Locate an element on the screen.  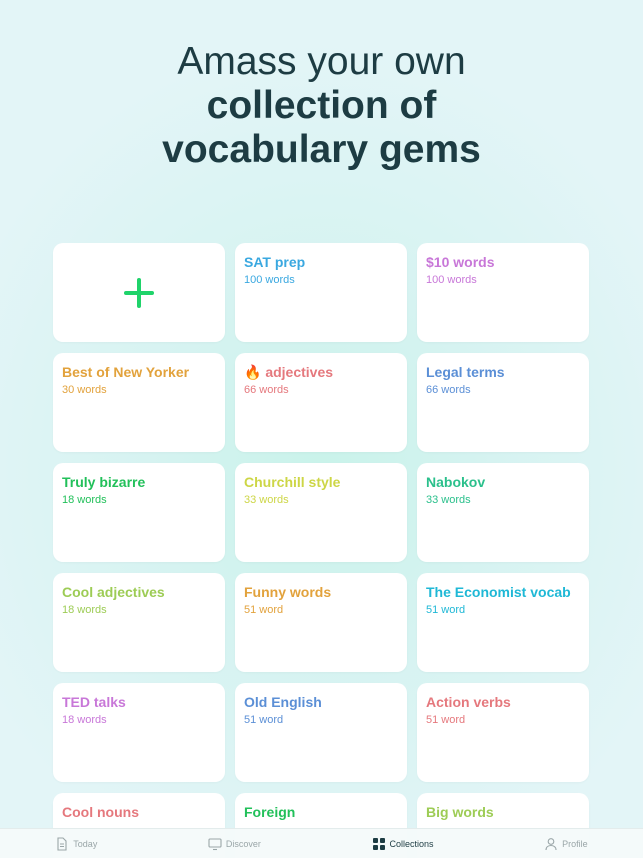
grid-icon is located at coordinates (378, 843).